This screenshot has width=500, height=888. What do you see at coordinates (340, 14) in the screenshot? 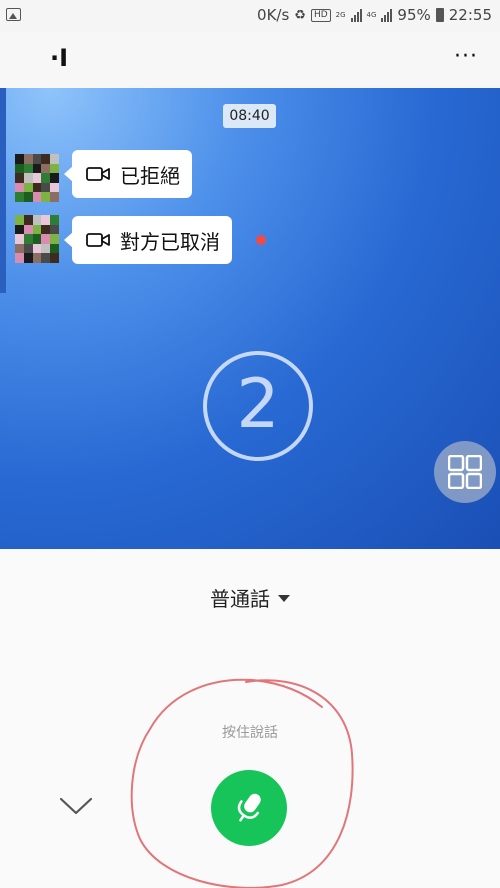
I see `sim1-tag: 2G` at bounding box center [340, 14].